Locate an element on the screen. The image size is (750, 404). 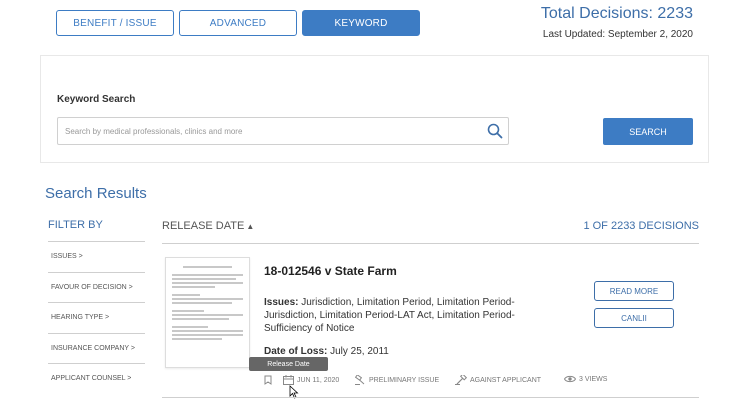
bookmark is located at coordinates (268, 380).